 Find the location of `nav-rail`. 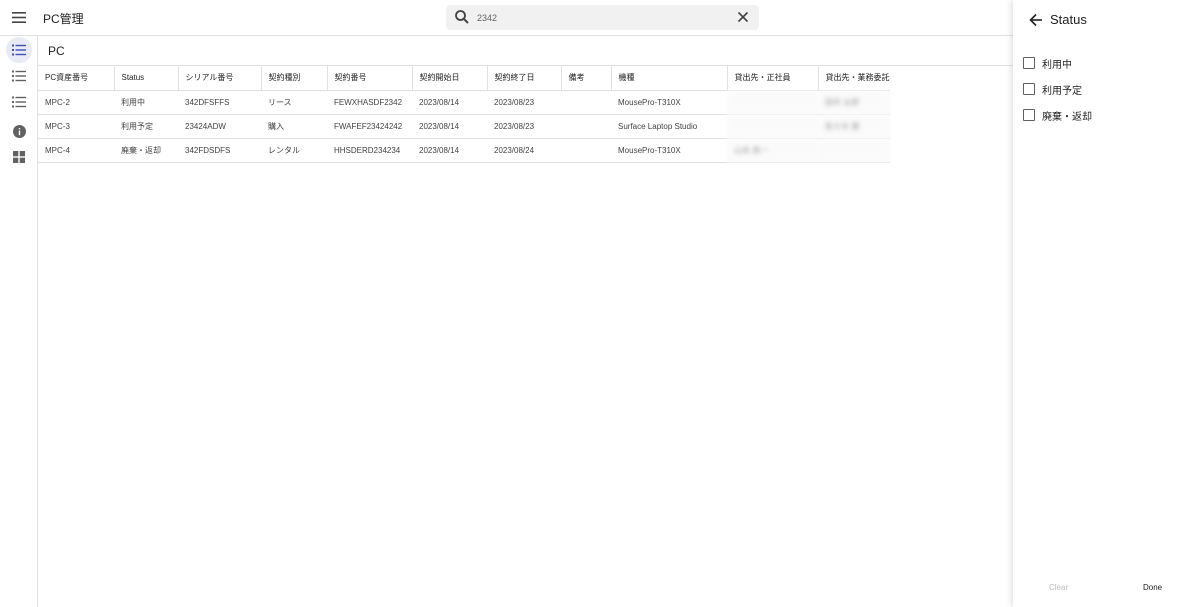

nav-rail is located at coordinates (19, 321).